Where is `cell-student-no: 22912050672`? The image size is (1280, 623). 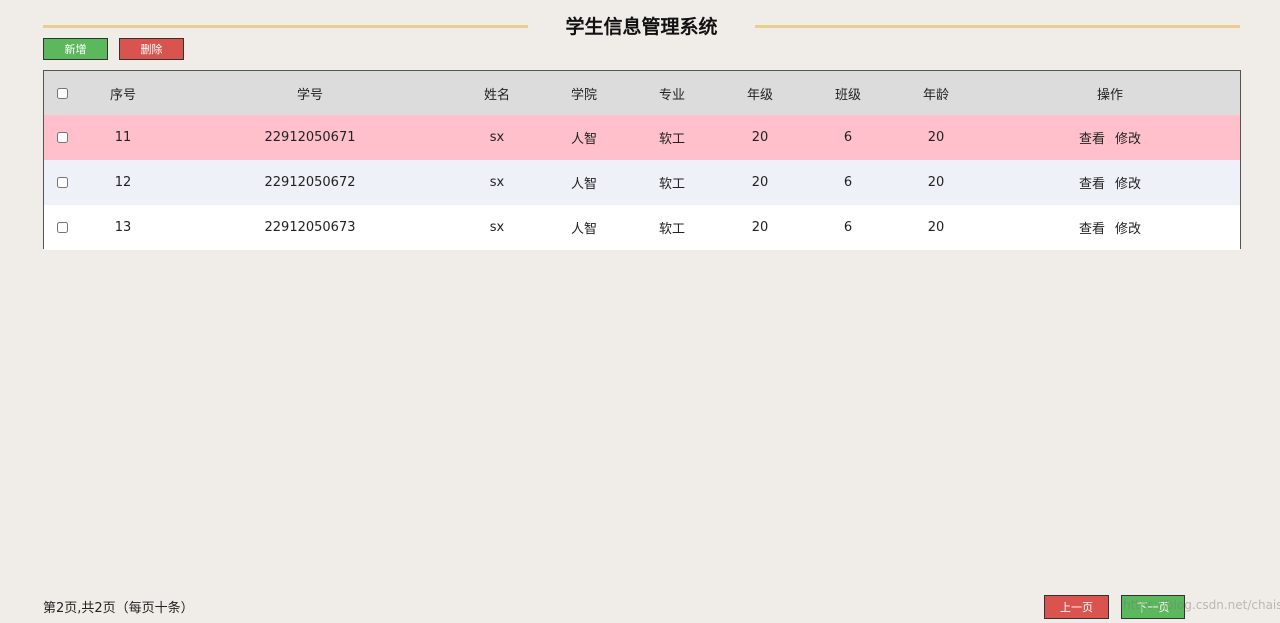 cell-student-no: 22912050672 is located at coordinates (310, 182).